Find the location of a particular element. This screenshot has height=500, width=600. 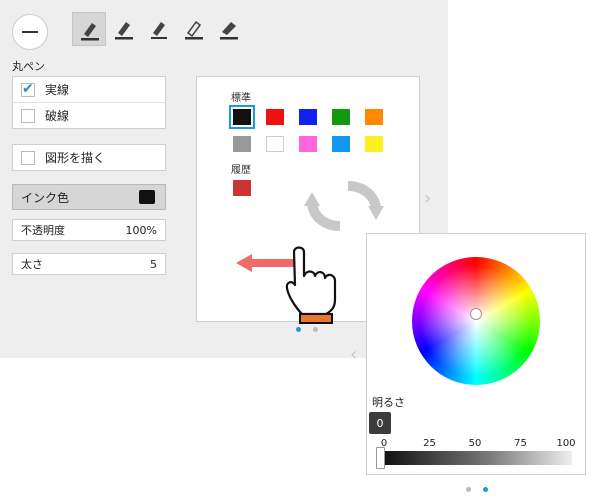

pen-brush-icon is located at coordinates (159, 30).